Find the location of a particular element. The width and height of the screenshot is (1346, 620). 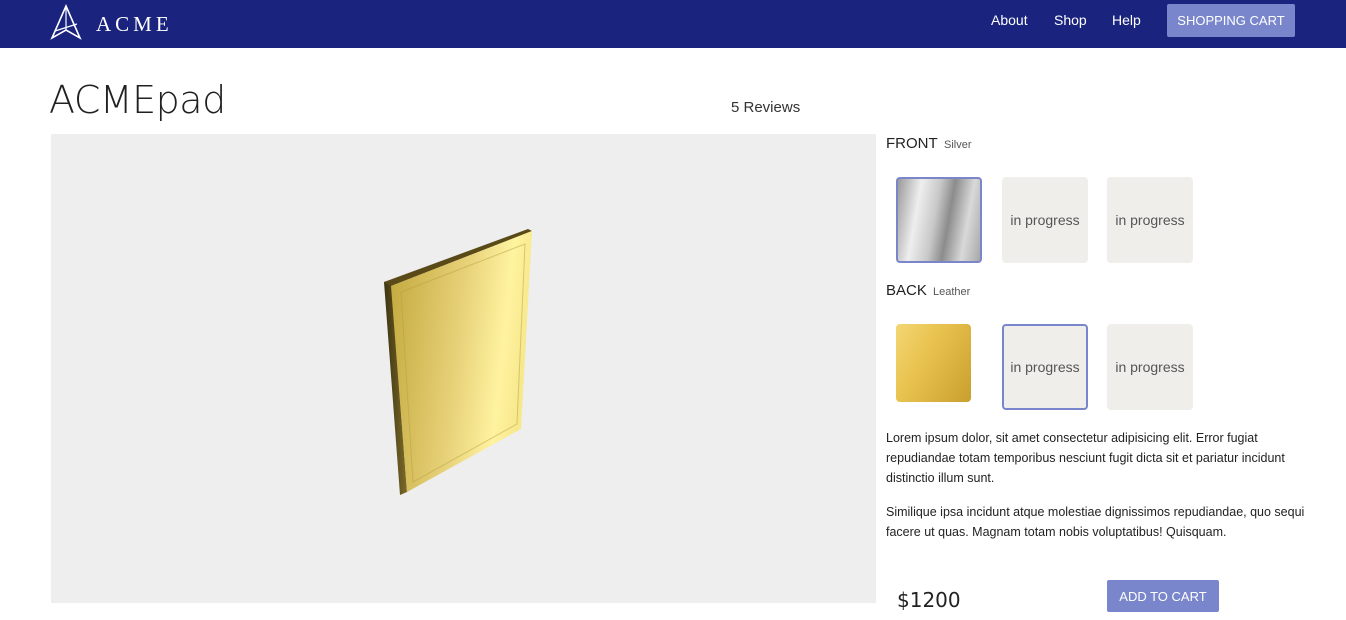

navbar: ACME About Shop Help SHOPPING CART is located at coordinates (673, 24).